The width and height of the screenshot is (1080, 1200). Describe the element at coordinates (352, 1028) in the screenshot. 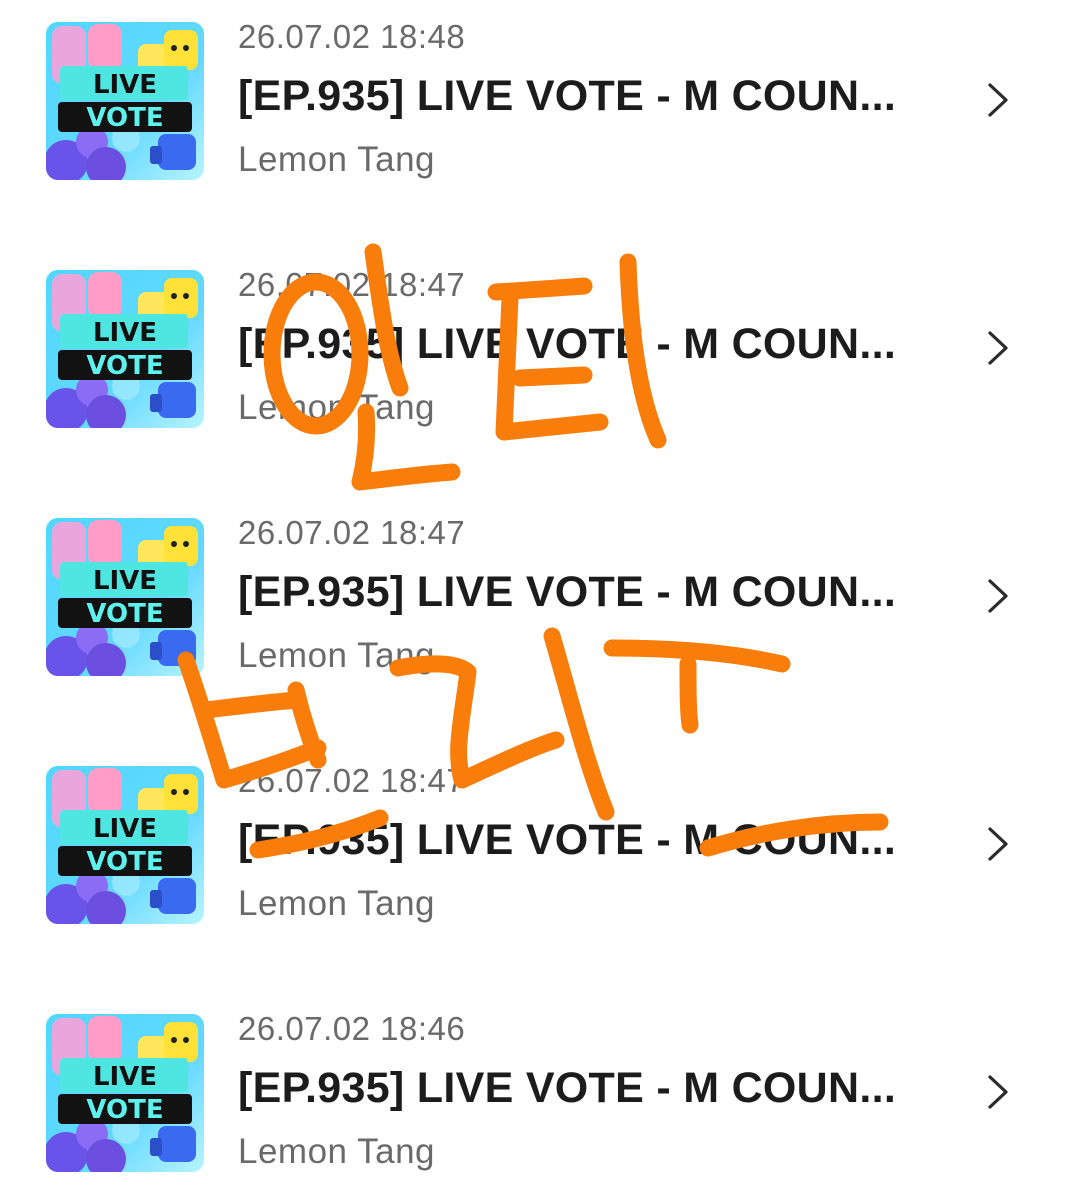

I see `item-date: 26.07.02 18:46` at that location.